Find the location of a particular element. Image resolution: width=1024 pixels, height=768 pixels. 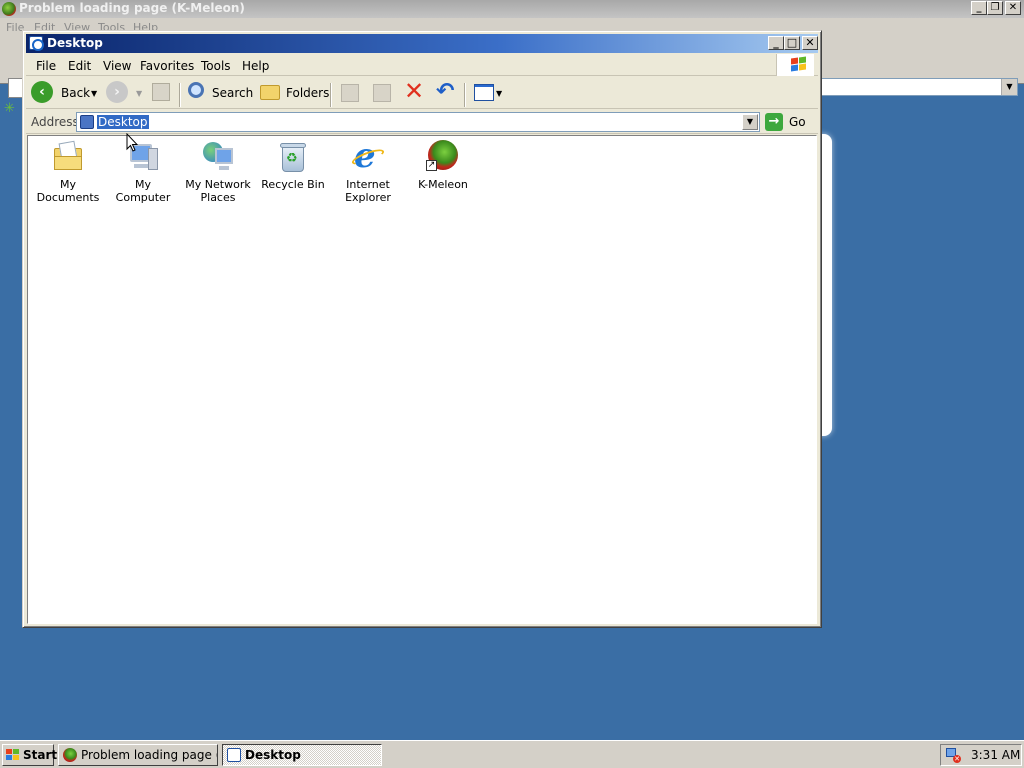

go-label: Go is located at coordinates (797, 122).